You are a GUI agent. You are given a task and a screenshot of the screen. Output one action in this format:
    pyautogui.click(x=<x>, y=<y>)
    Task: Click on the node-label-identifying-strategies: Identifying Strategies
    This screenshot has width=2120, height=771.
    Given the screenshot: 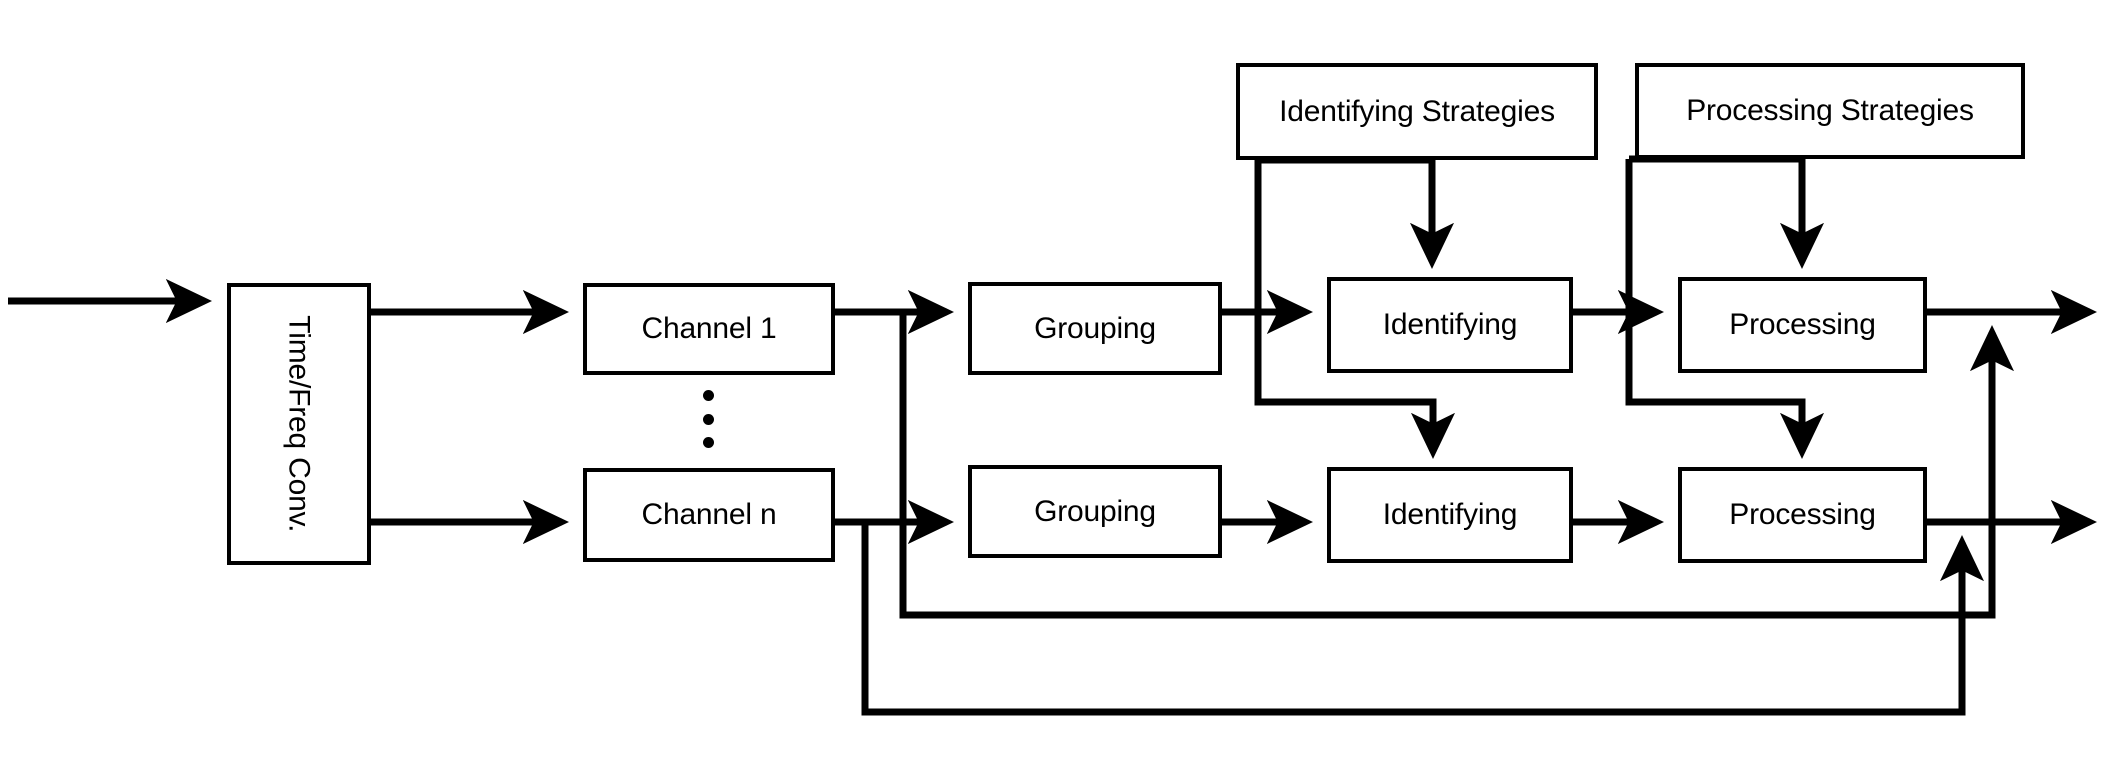 What is the action you would take?
    pyautogui.click(x=1417, y=111)
    